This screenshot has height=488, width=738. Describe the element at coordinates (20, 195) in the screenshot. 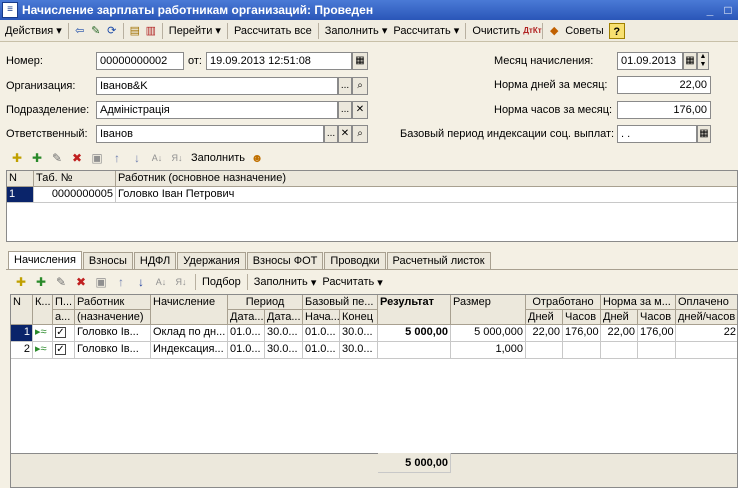

I see `row-n: 1` at that location.